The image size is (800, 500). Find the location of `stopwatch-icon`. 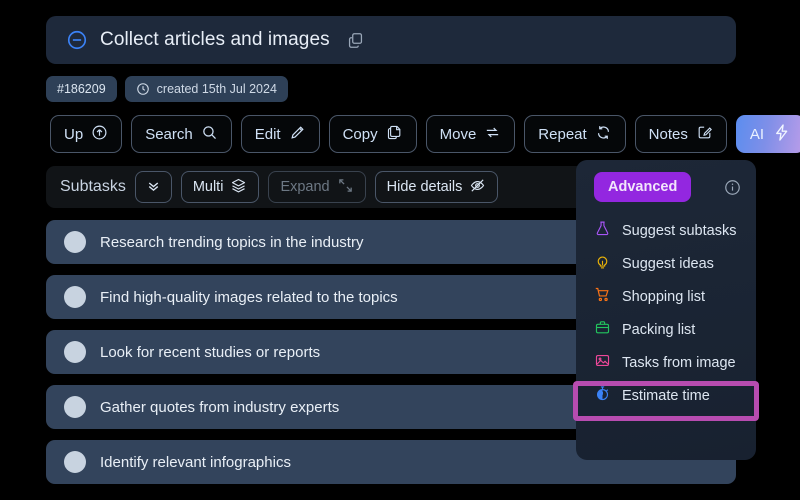

stopwatch-icon is located at coordinates (602, 395).